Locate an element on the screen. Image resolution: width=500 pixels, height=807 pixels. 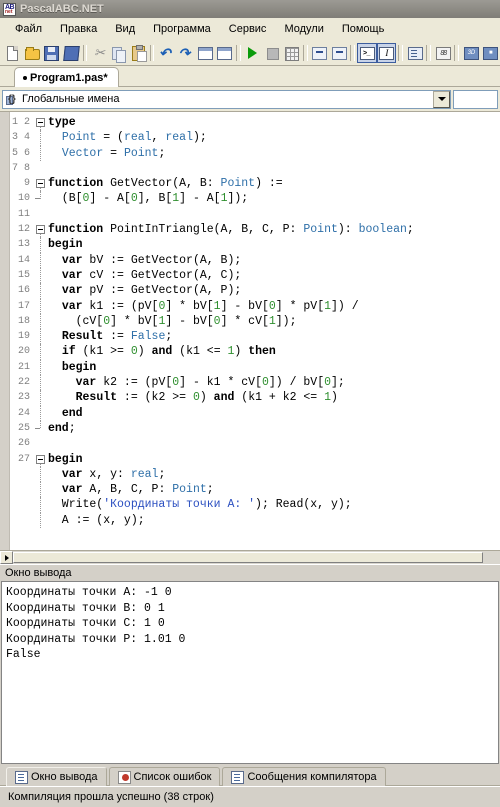
new-file-icon is located at coordinates (13, 53).